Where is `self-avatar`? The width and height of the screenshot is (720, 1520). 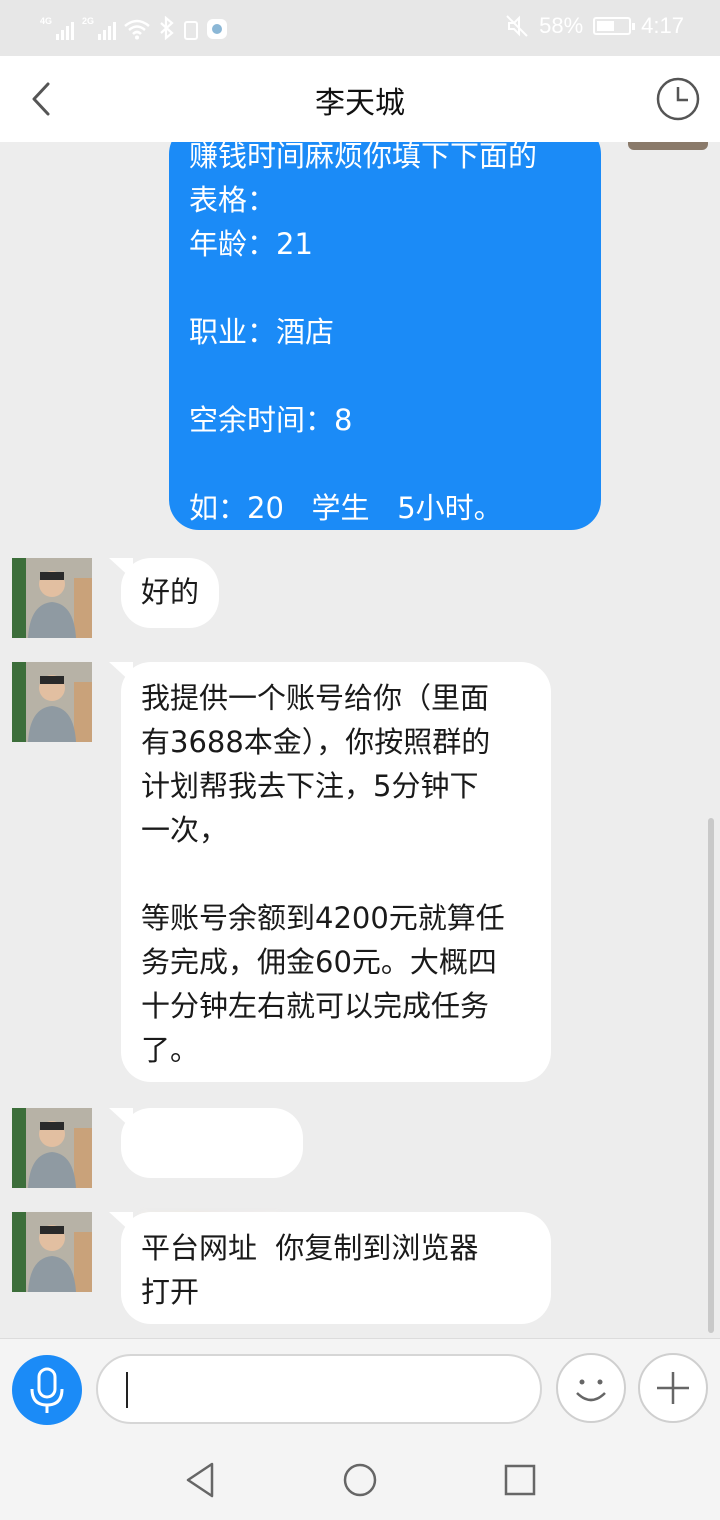 self-avatar is located at coordinates (668, 146).